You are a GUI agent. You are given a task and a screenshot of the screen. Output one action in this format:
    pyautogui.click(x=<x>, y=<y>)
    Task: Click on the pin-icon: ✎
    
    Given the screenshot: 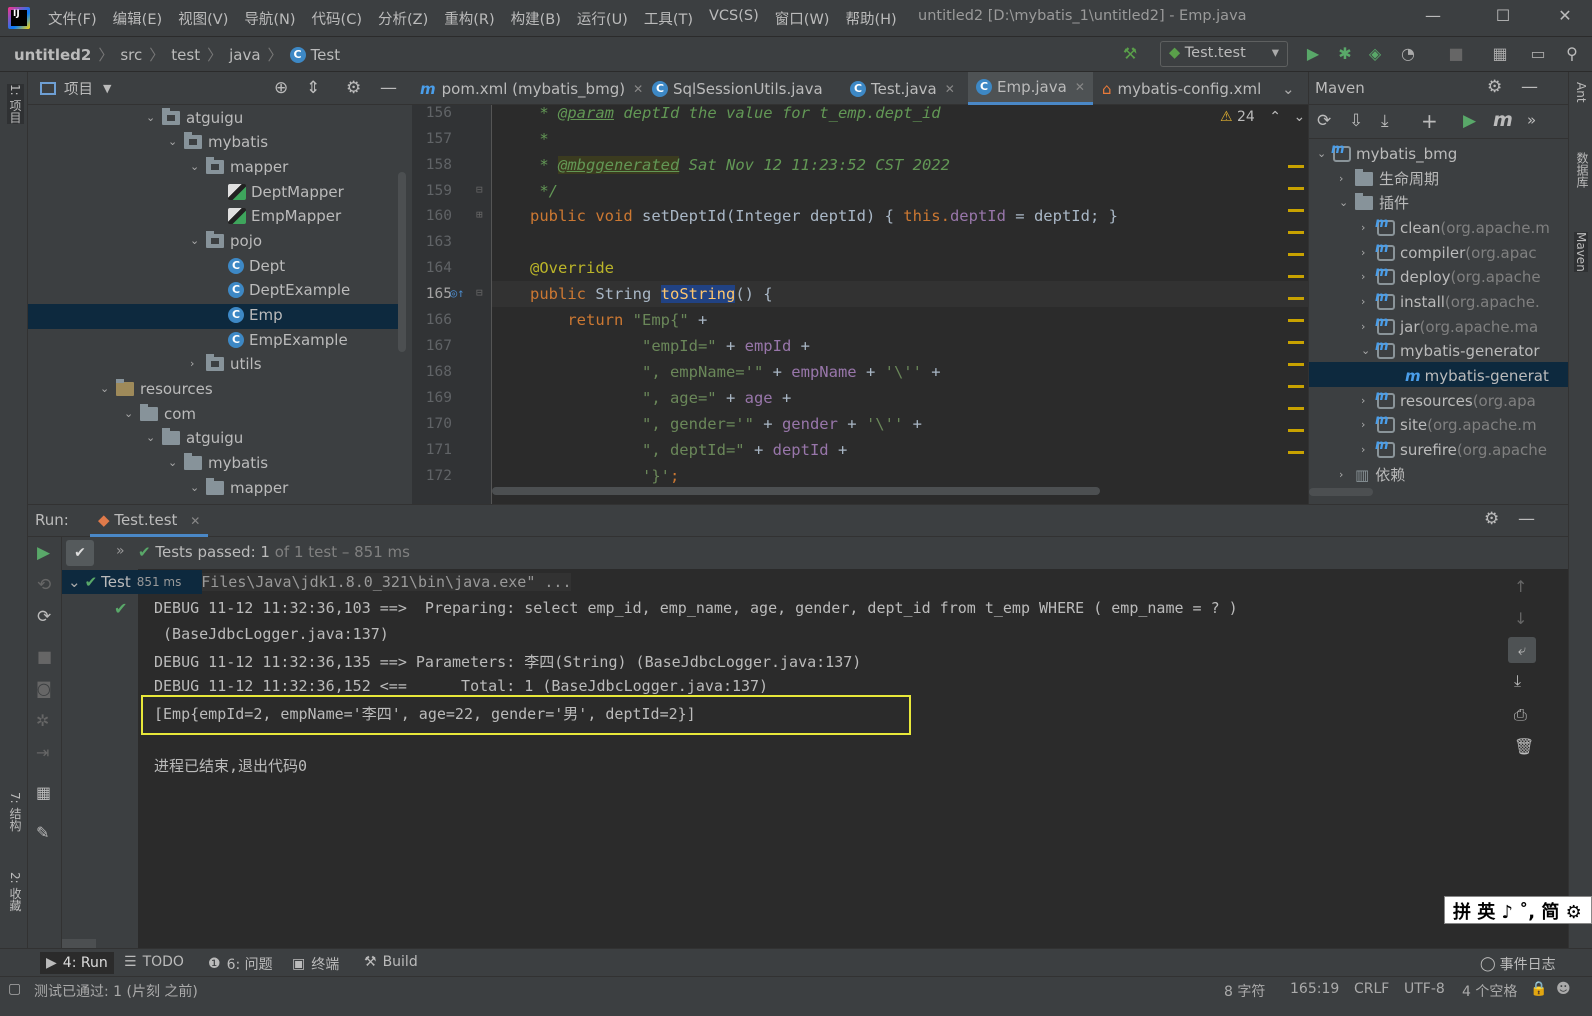 What is the action you would take?
    pyautogui.click(x=42, y=832)
    